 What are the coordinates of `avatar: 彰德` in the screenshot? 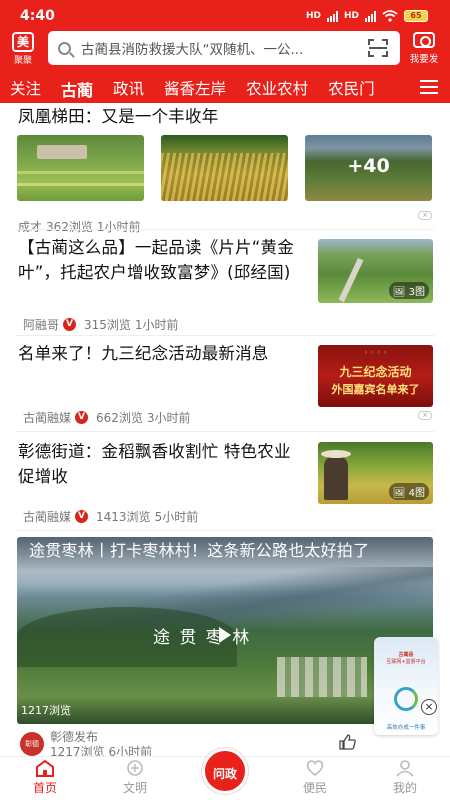 It's located at (32, 744).